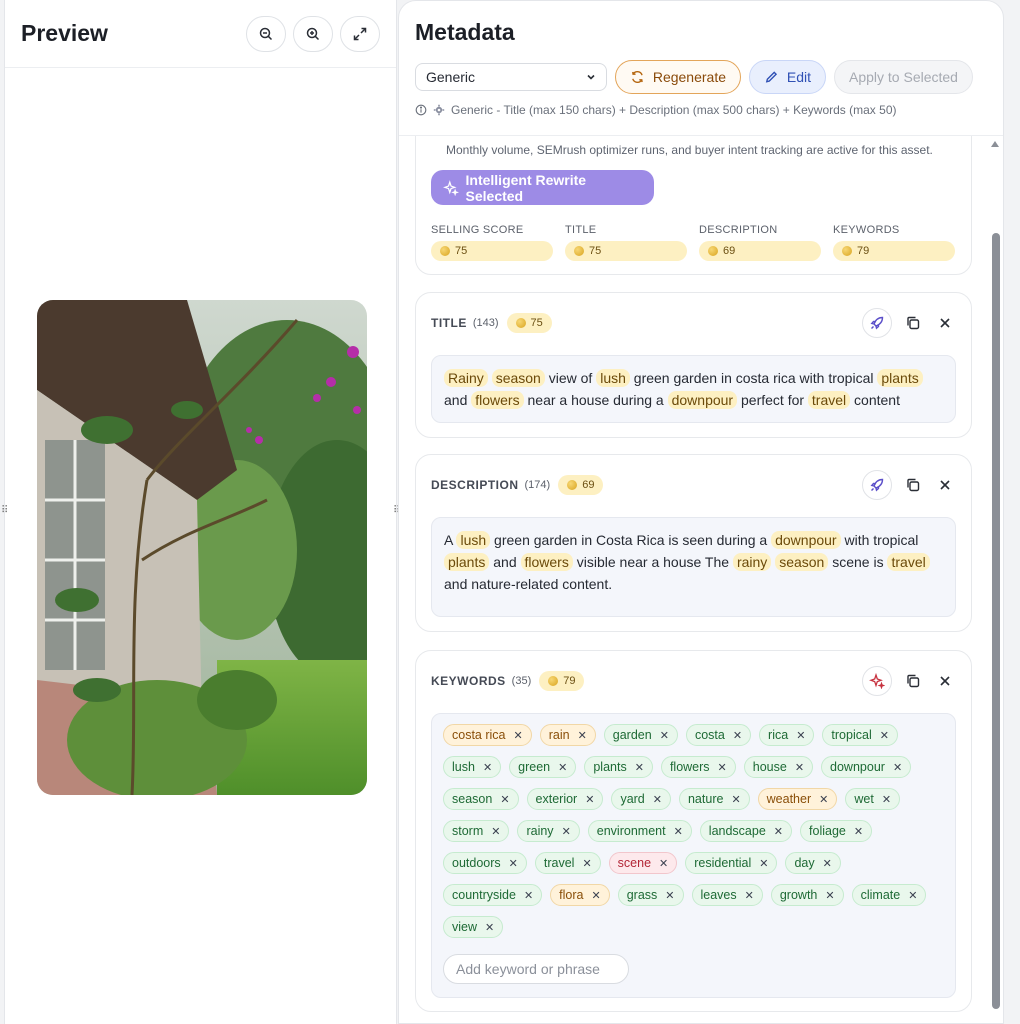 The width and height of the screenshot is (1020, 1024). What do you see at coordinates (567, 863) in the screenshot?
I see `keyword-chip: travel ✕` at bounding box center [567, 863].